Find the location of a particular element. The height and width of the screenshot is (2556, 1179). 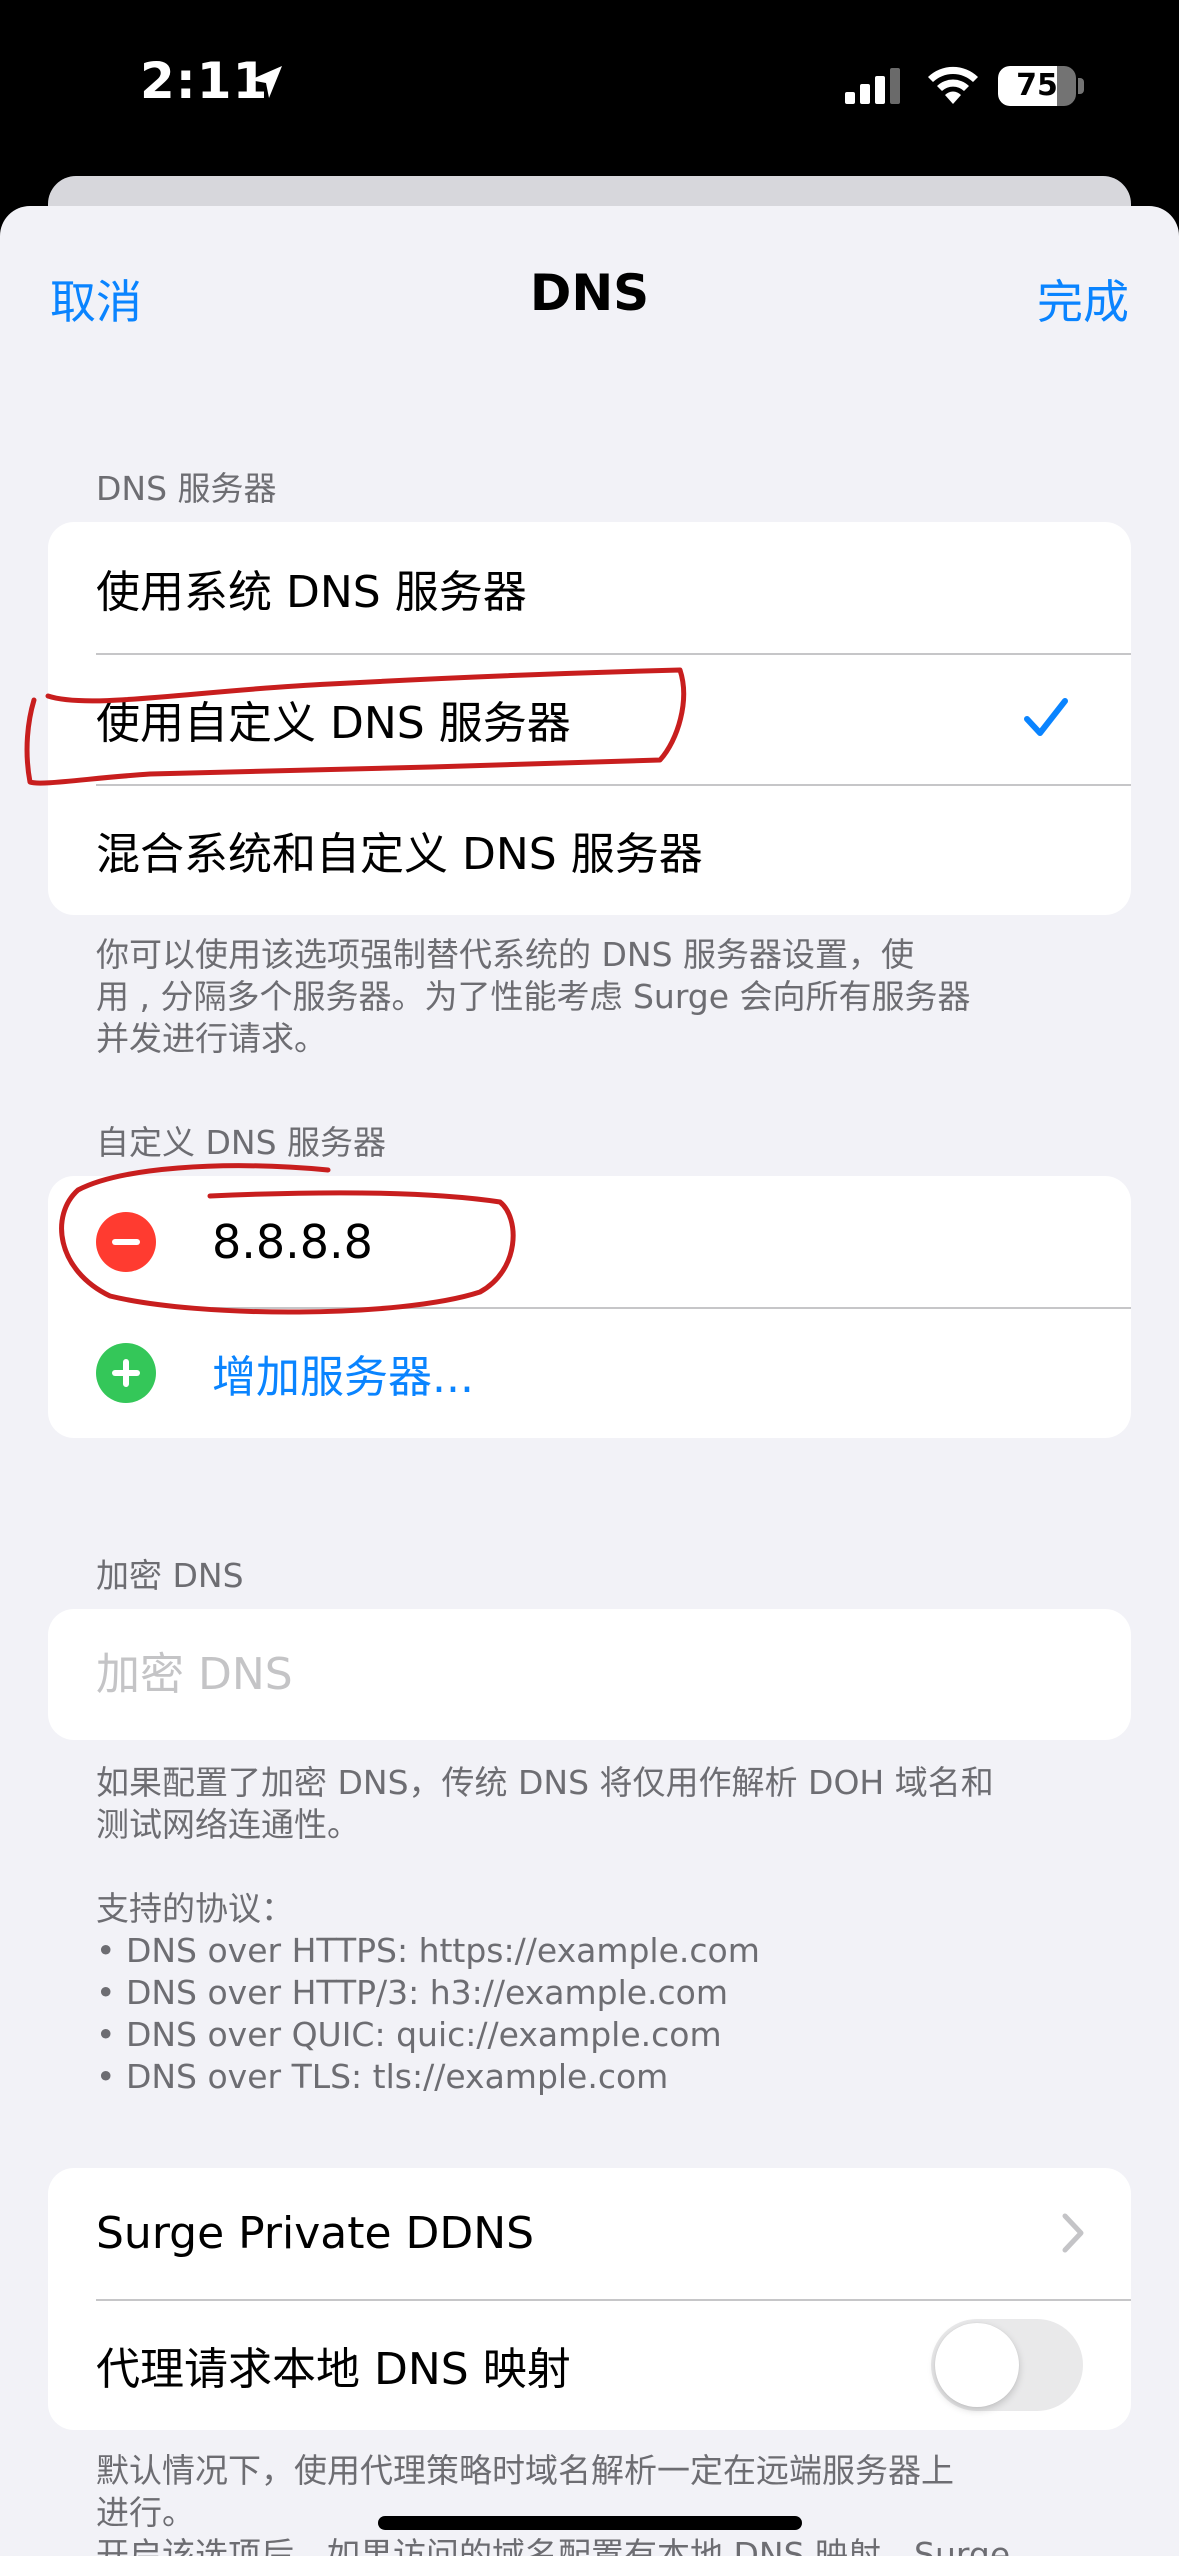

battery-indicator: 75 is located at coordinates (1037, 86).